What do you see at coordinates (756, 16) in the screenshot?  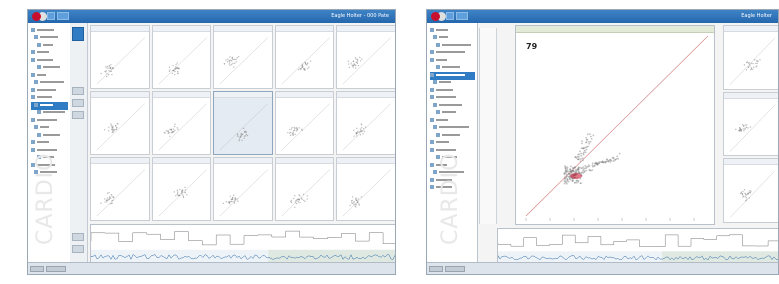 I see `window-title: Eagle Holter` at bounding box center [756, 16].